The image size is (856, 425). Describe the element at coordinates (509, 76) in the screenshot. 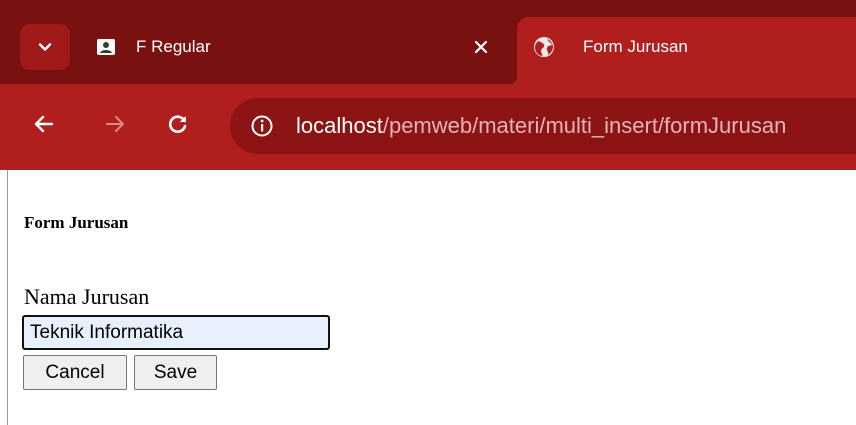

I see `tab-curve` at that location.